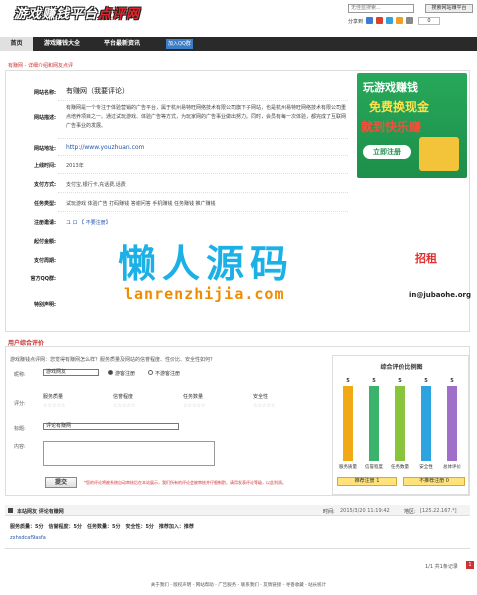  I want to click on pager-info: 1/1 共1条记录, so click(441, 567).